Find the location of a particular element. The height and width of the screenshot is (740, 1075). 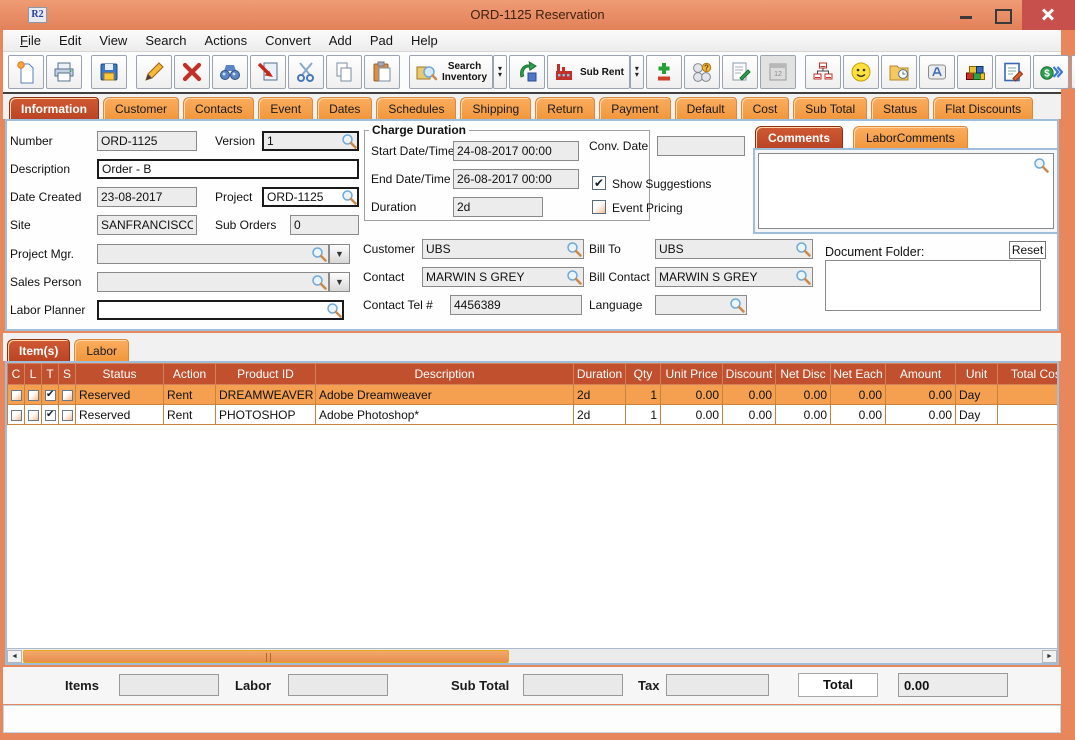

conv-date-field is located at coordinates (701, 146).